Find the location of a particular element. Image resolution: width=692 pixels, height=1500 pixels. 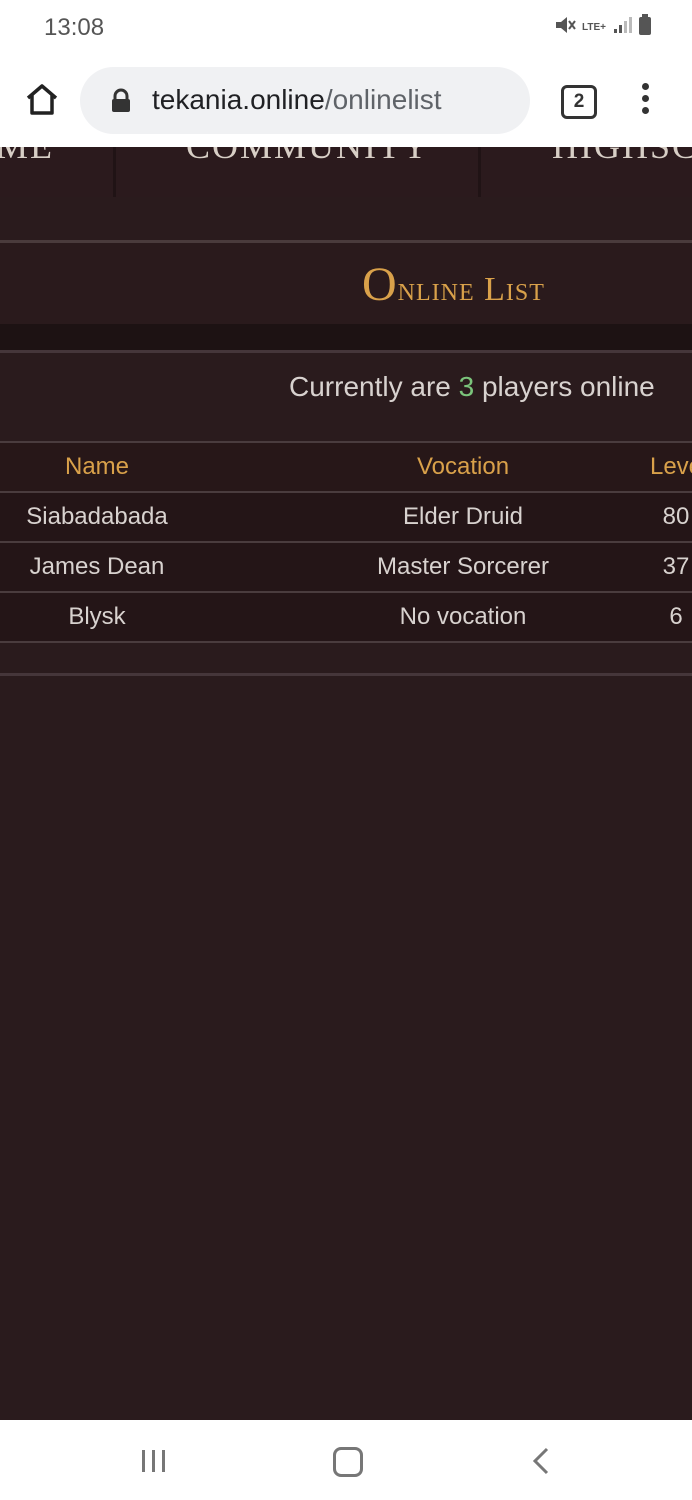

site-nav: ME COMMUNITY HIGHSCO is located at coordinates (346, 172).